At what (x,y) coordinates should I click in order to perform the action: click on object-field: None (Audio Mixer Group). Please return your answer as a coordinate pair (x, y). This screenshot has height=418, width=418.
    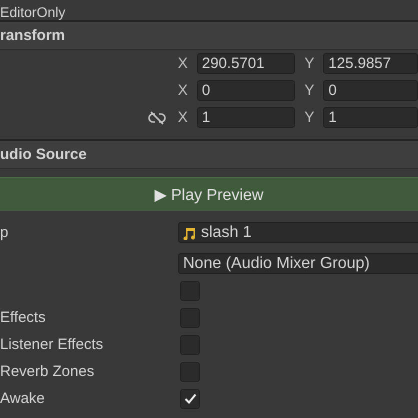
    Looking at the image, I should click on (298, 263).